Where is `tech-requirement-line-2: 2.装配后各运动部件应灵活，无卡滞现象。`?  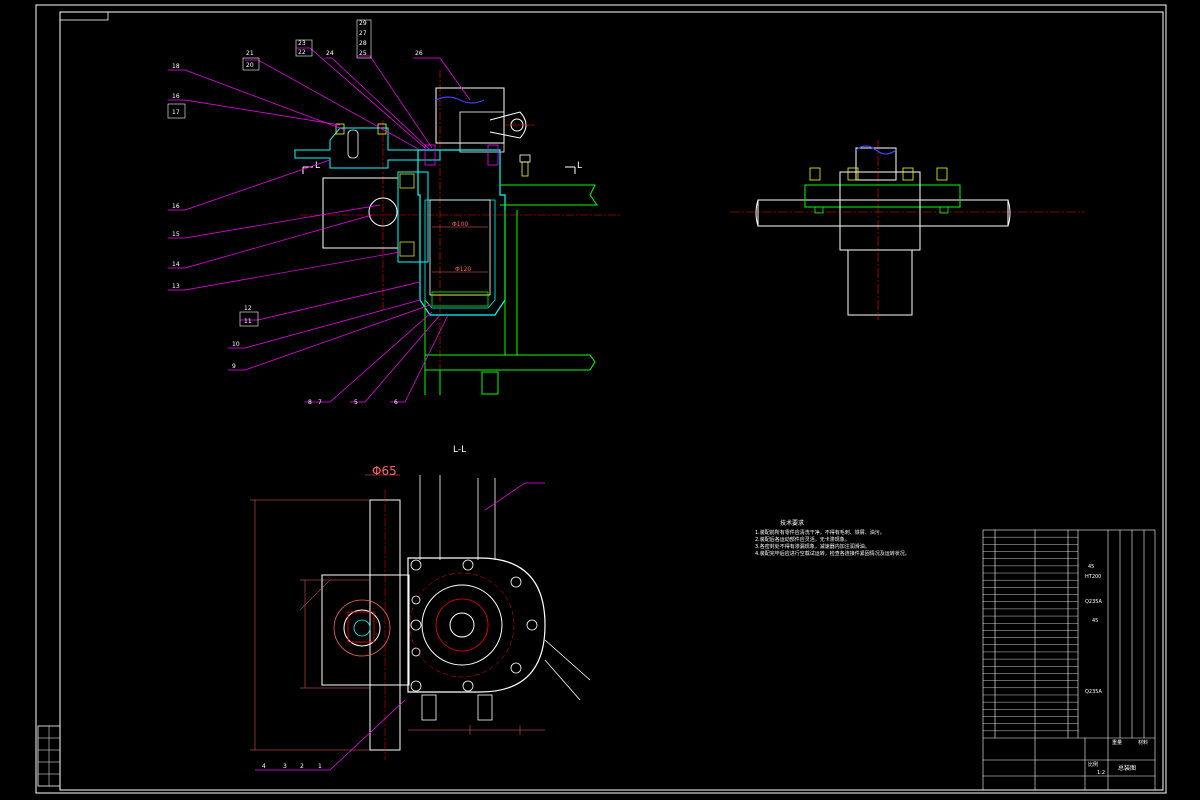
tech-requirement-line-2: 2.装配后各运动部件应灵活，无卡滞现象。 is located at coordinates (802, 539).